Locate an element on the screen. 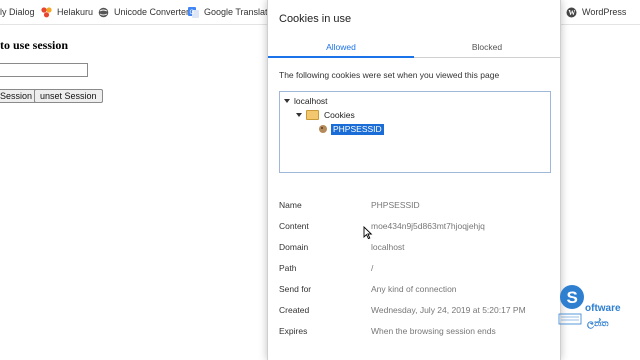 This screenshot has width=640, height=360. detail-created-value: Wednesday, July 24, 2019 at 5:20:17 PM is located at coordinates (448, 310).